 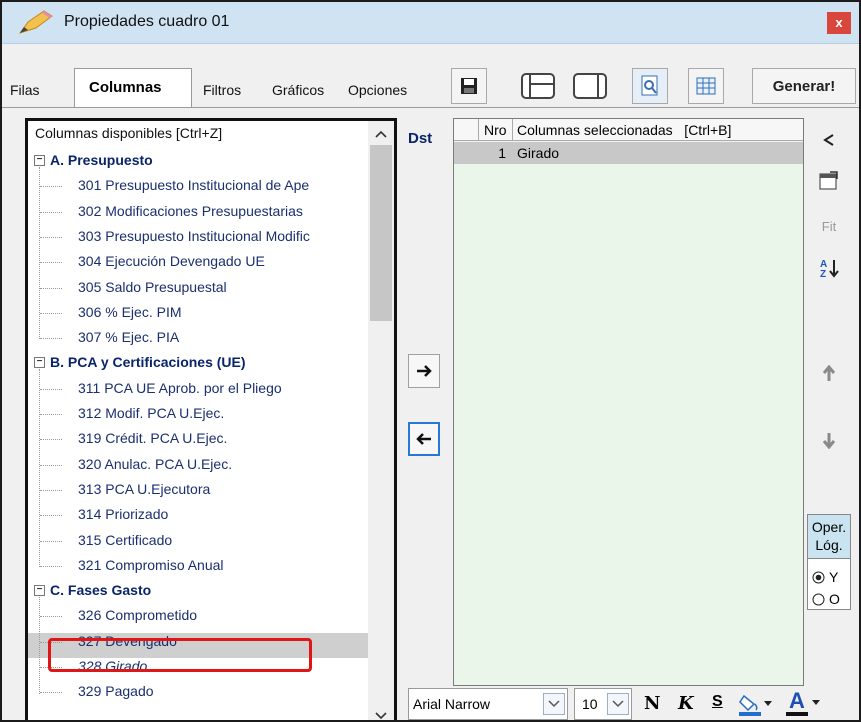 What do you see at coordinates (603, 704) in the screenshot?
I see `font-size-select: 10` at bounding box center [603, 704].